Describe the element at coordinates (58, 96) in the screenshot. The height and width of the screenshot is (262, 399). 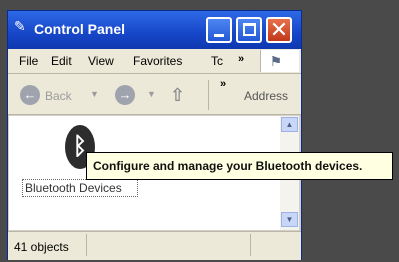
I see `back-button-label: Back` at that location.